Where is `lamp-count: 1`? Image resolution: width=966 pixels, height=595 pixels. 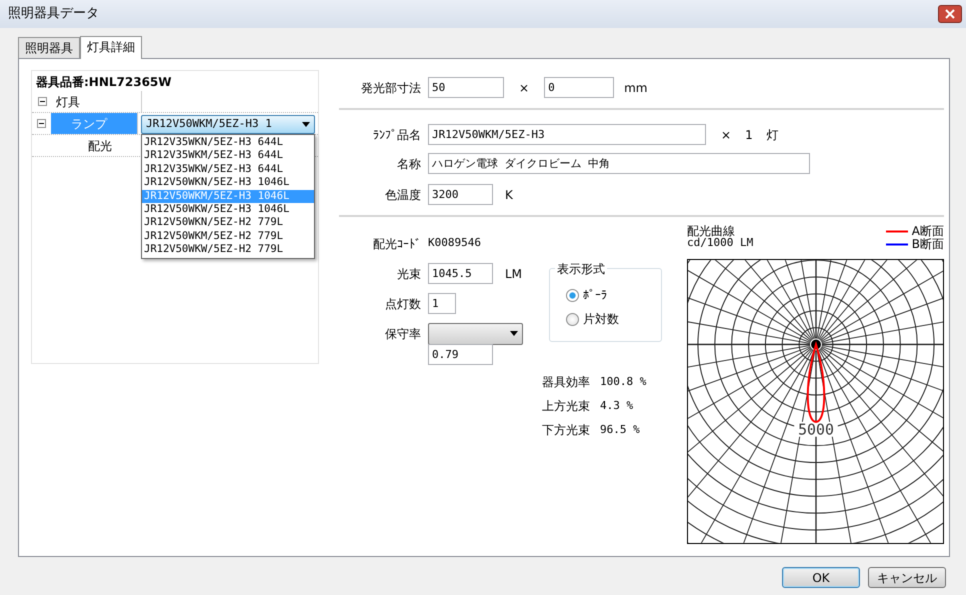
lamp-count: 1 is located at coordinates (749, 135).